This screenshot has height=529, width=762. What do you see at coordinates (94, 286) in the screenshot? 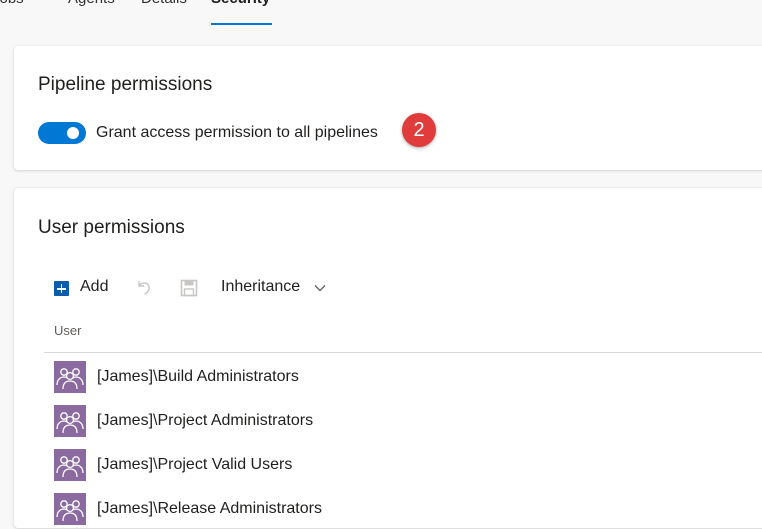
I see `add-label: Add` at bounding box center [94, 286].